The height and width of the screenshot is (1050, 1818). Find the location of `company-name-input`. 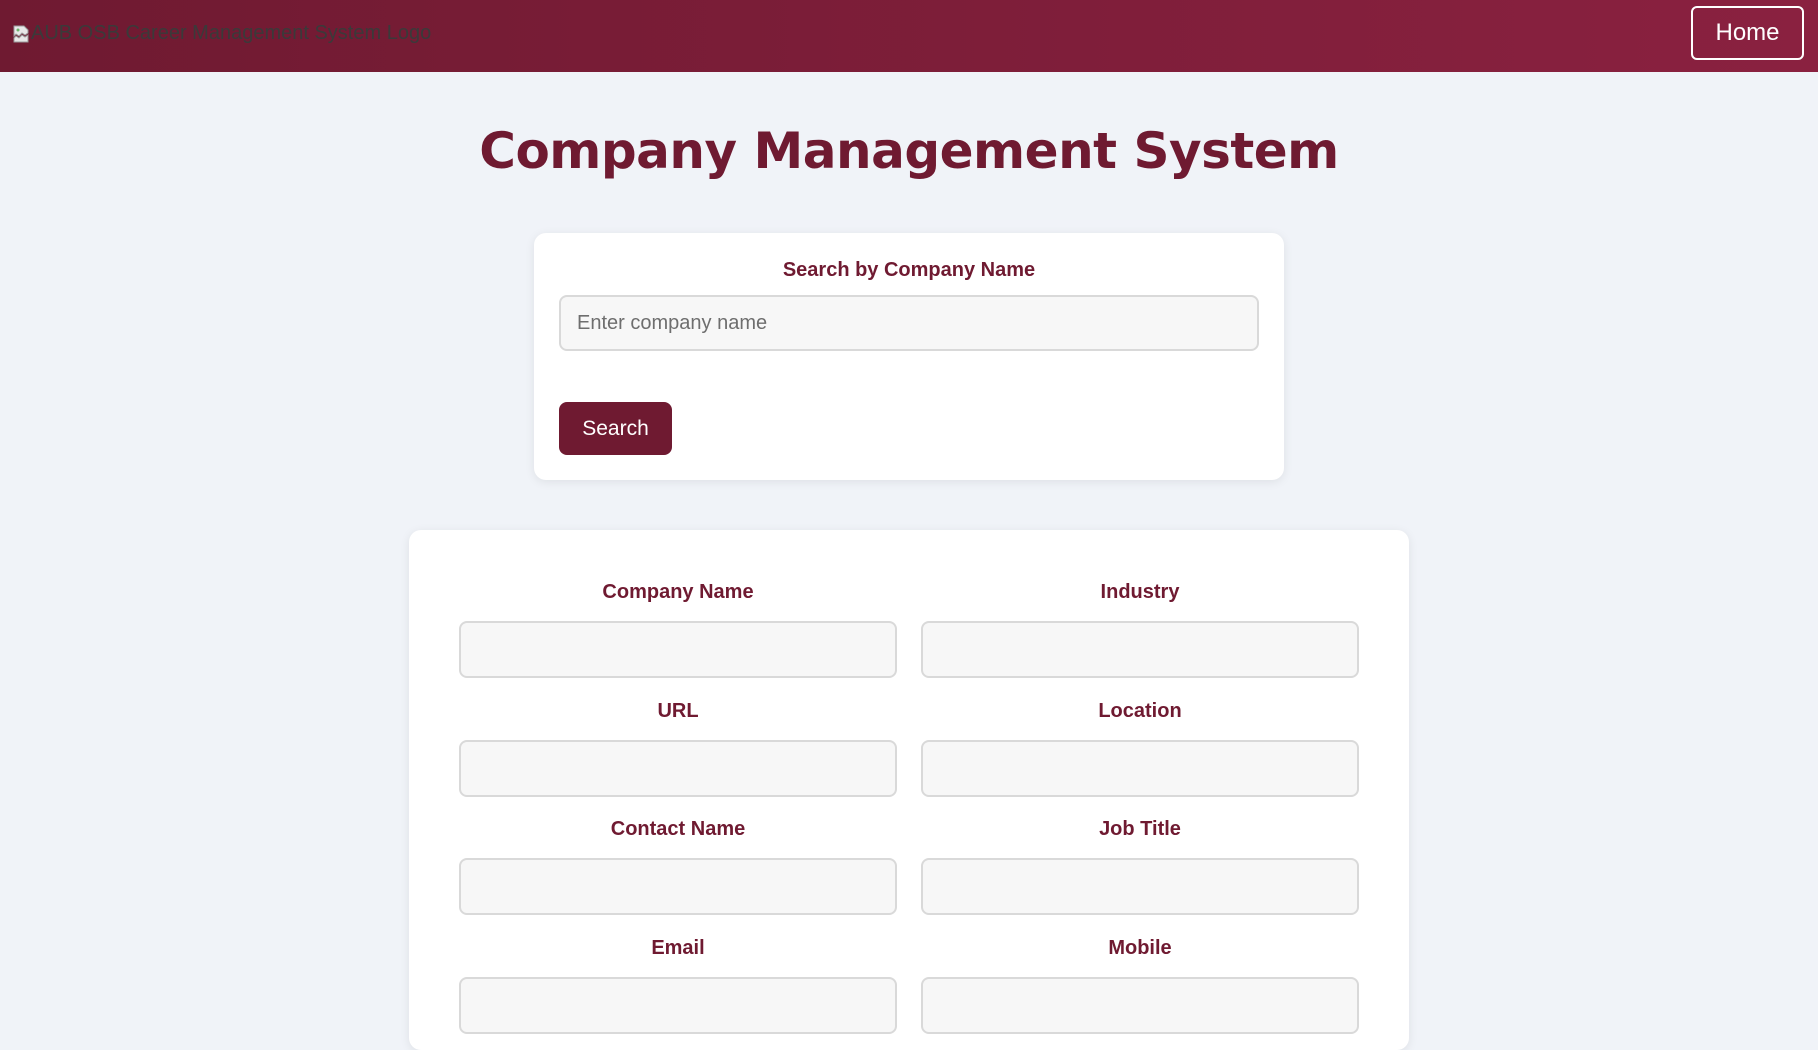

company-name-input is located at coordinates (678, 649).